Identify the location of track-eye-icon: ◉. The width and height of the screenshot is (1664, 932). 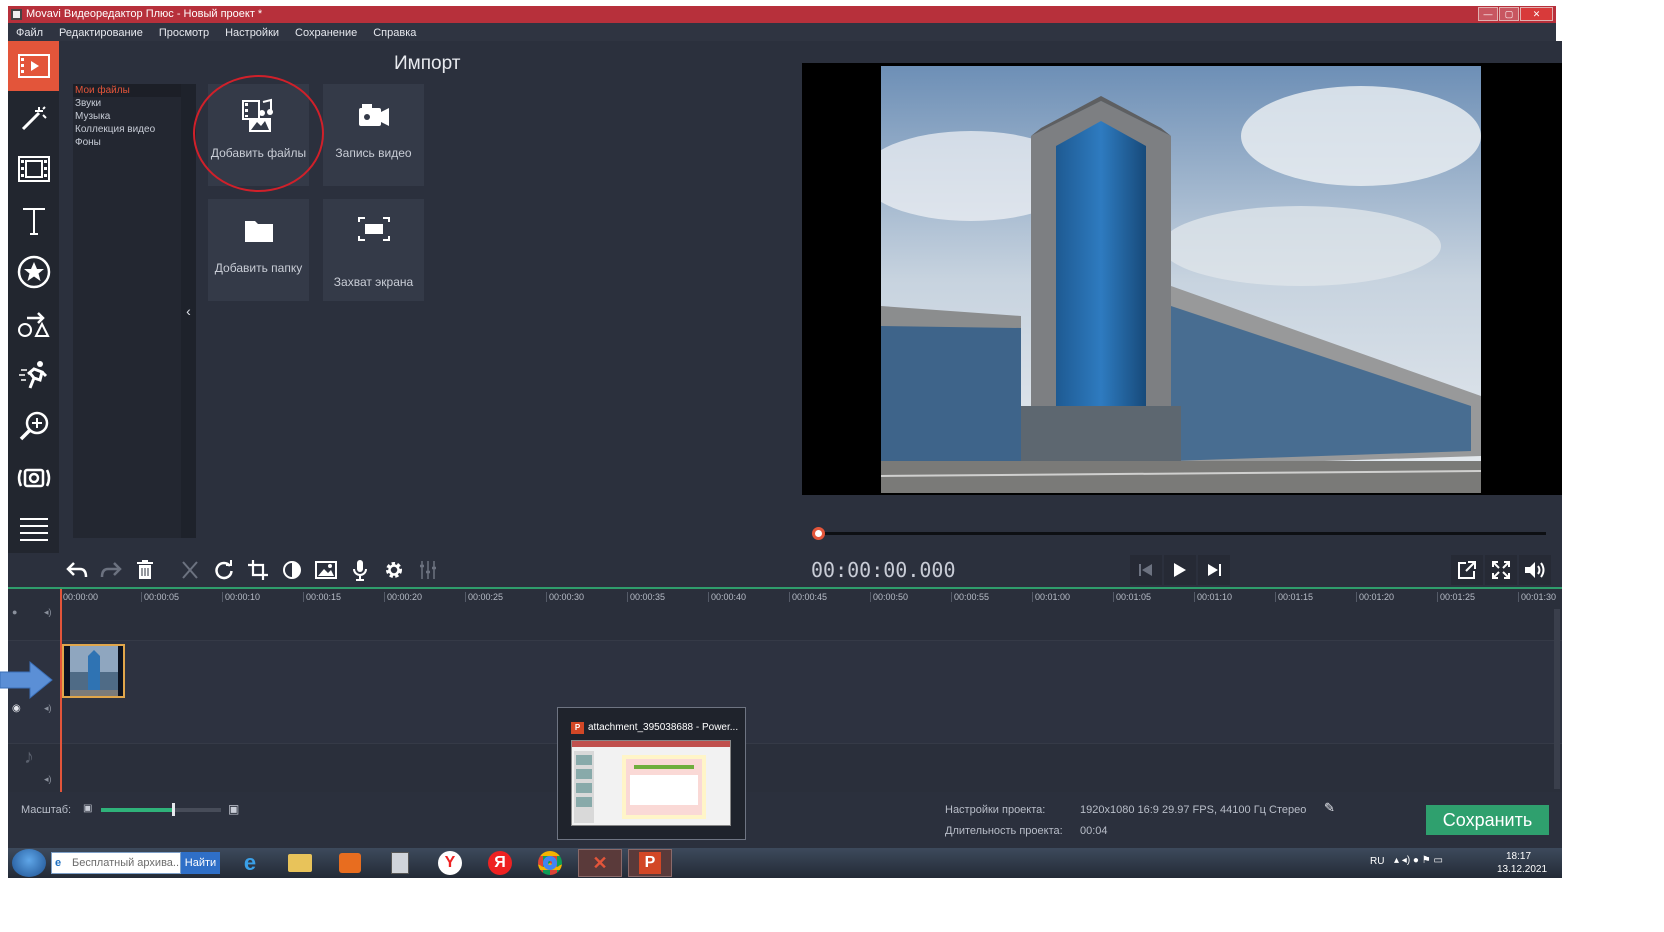
(16, 708).